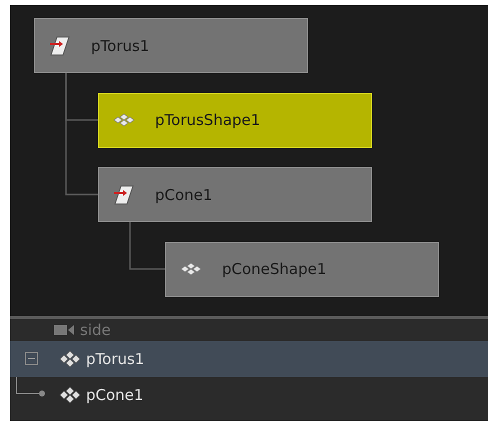 The height and width of the screenshot is (423, 488). What do you see at coordinates (274, 269) in the screenshot?
I see `node-label: pConeShape1` at bounding box center [274, 269].